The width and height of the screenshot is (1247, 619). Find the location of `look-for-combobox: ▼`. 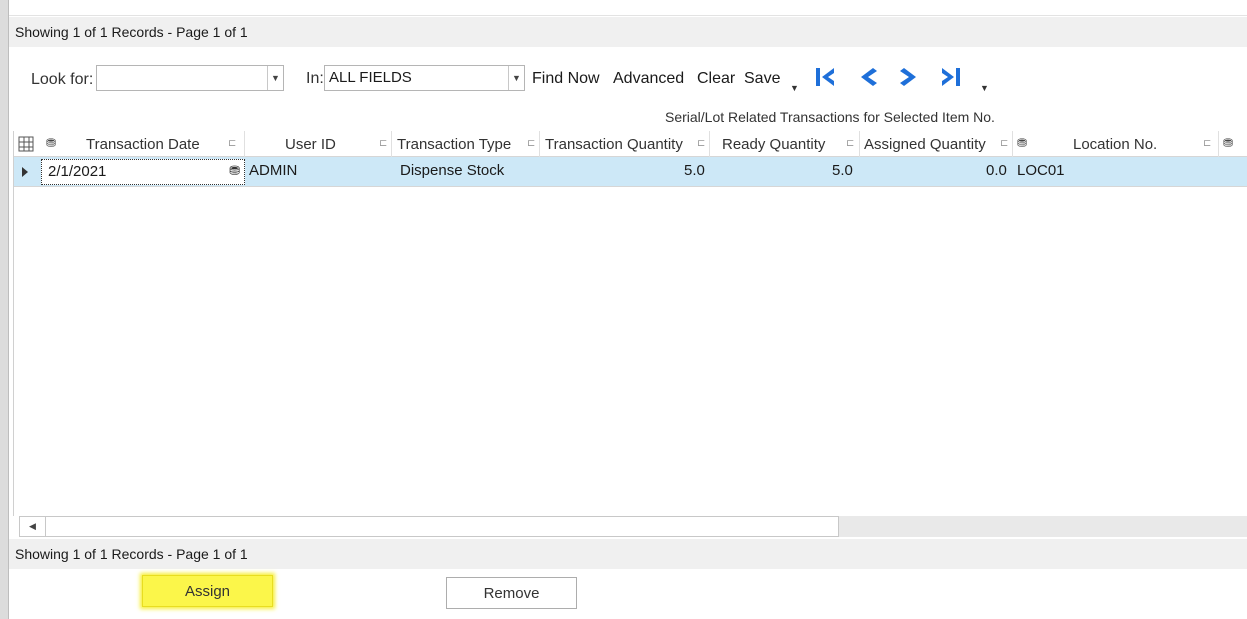

look-for-combobox: ▼ is located at coordinates (190, 78).